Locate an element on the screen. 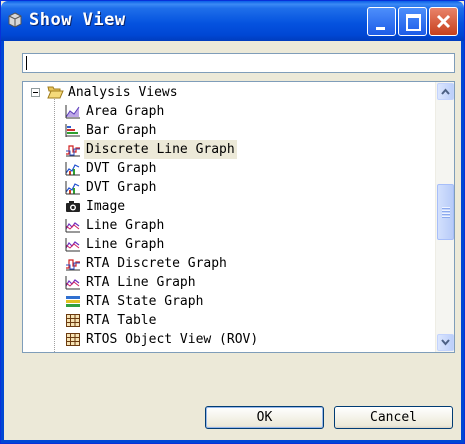  state-graph-icon is located at coordinates (73, 301).